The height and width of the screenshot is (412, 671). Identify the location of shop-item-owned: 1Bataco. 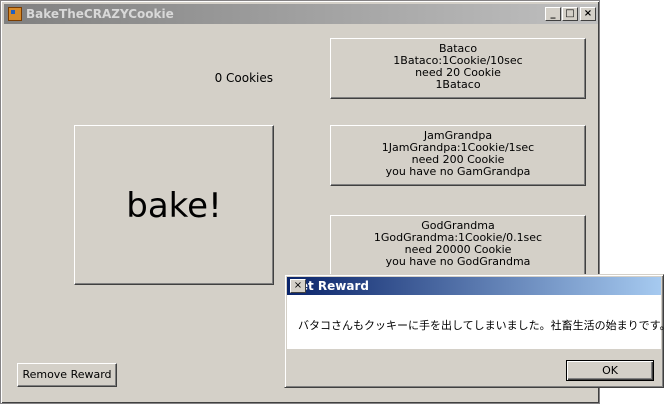
(458, 84).